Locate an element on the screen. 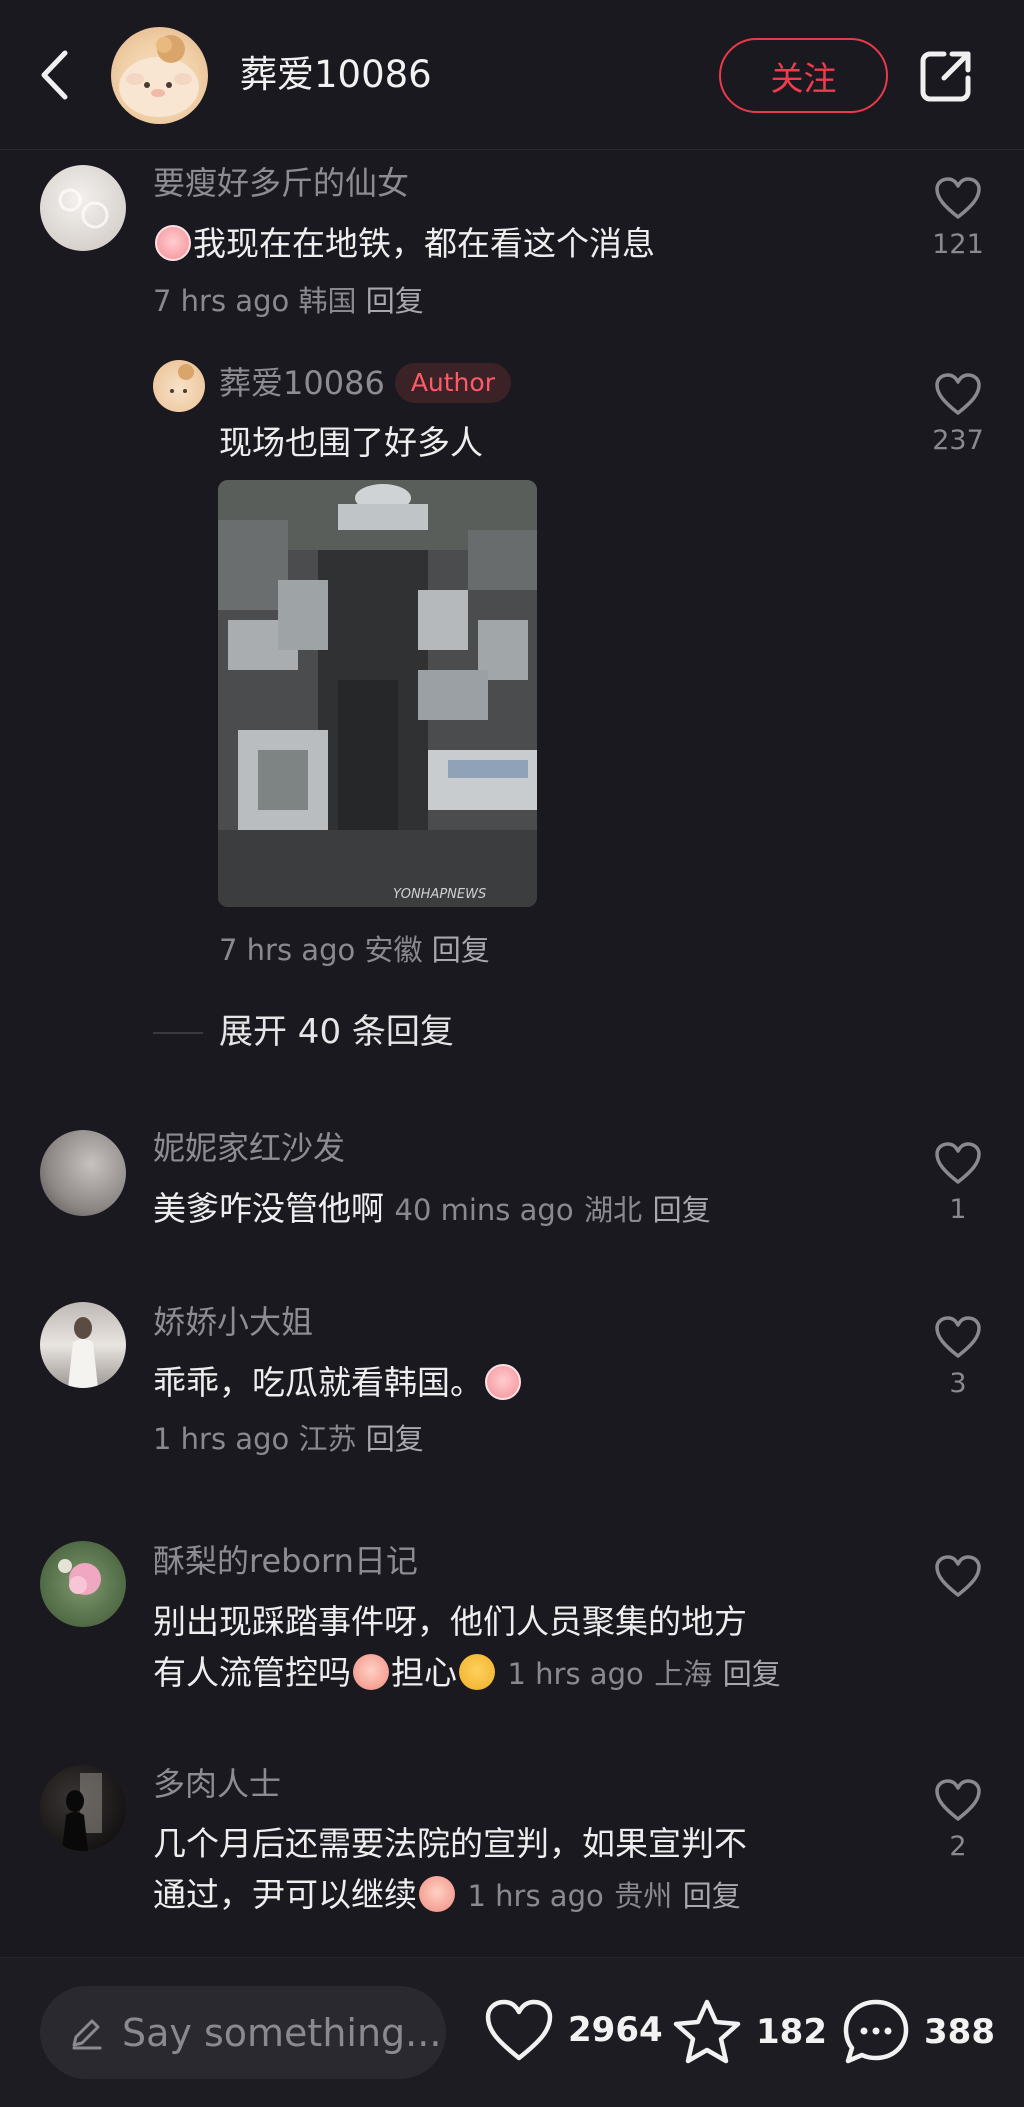 The height and width of the screenshot is (2107, 1024). swirl-pattern-icon is located at coordinates (83, 208).